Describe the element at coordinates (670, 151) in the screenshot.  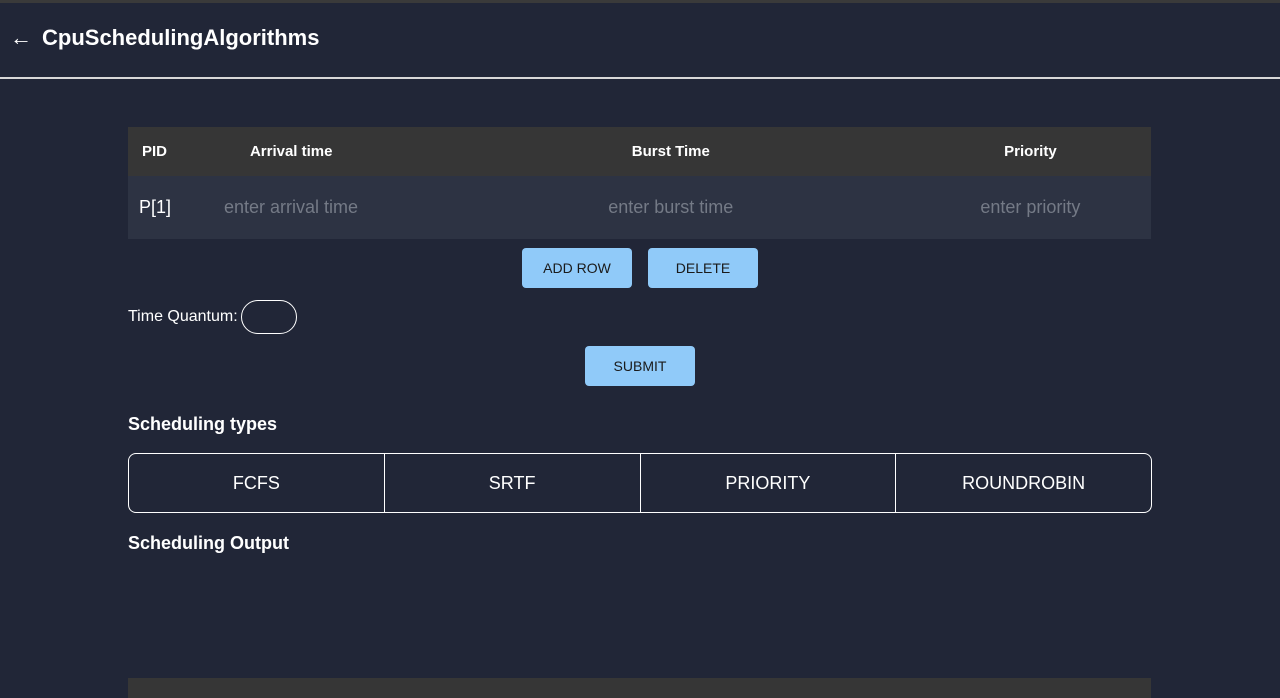
I see `col-burst: Burst Time` at that location.